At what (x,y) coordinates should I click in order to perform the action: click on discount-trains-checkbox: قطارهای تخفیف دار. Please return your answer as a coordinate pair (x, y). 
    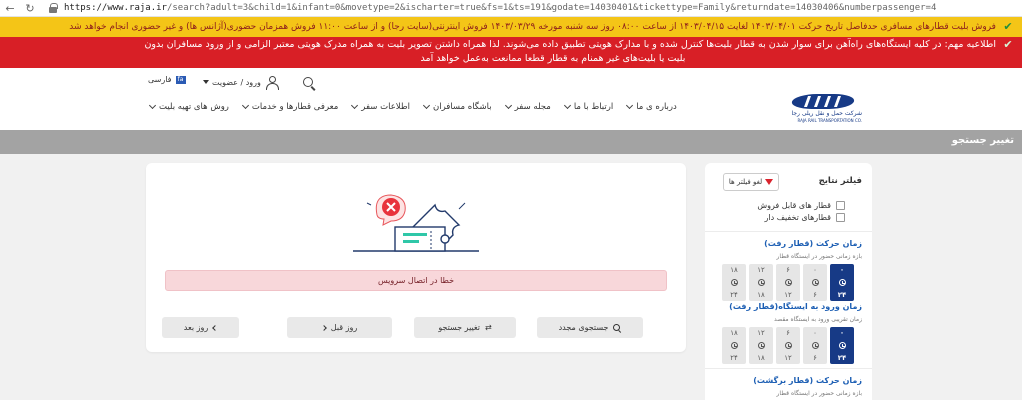
    Looking at the image, I should click on (805, 217).